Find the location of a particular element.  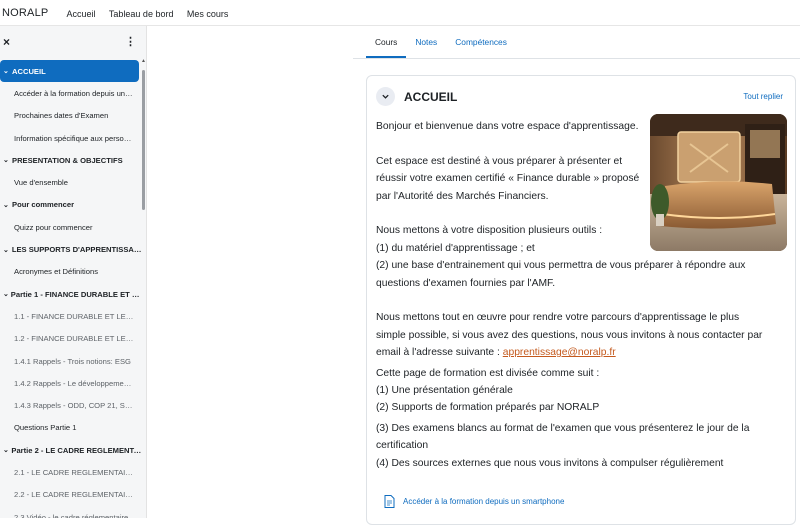

item-label: 1.4.2 Rappels - Le développement durable is located at coordinates (74, 383).